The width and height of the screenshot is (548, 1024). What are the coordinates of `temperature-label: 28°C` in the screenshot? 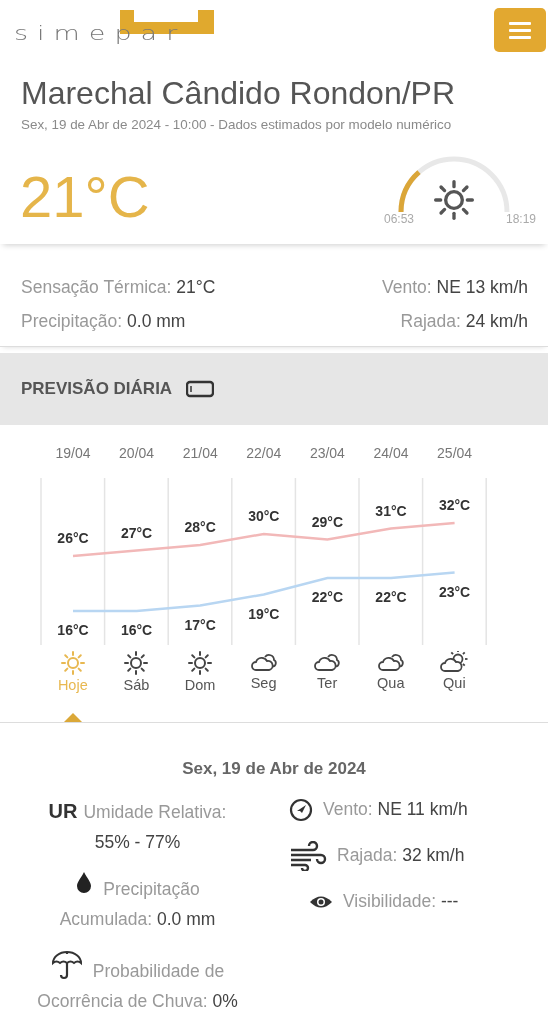 It's located at (200, 527).